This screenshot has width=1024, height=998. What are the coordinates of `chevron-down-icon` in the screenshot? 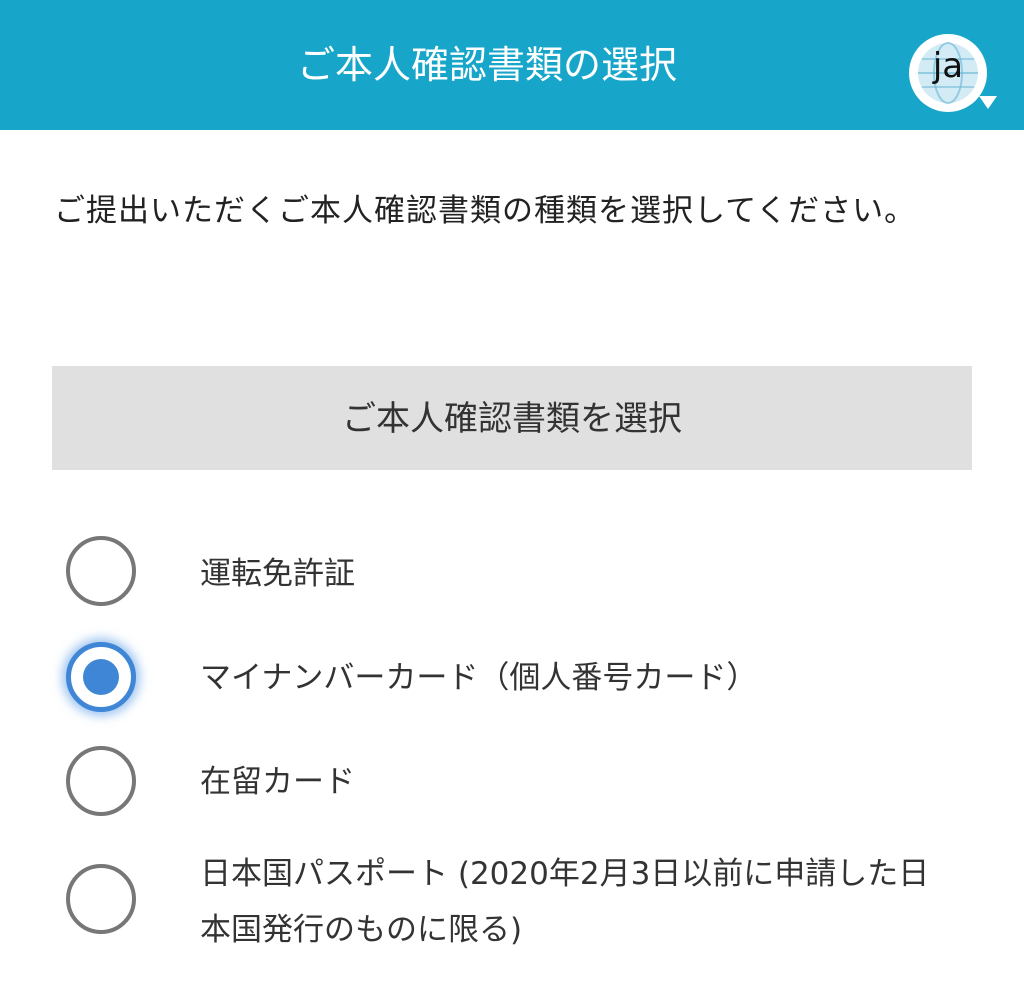 It's located at (988, 102).